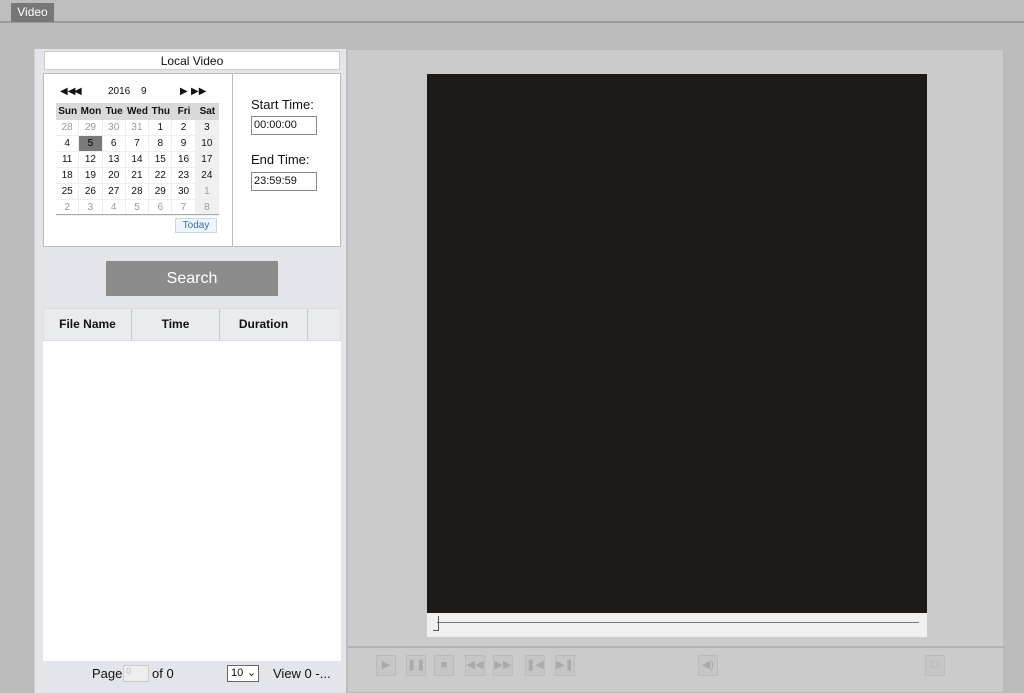 The image size is (1024, 693). What do you see at coordinates (114, 192) in the screenshot?
I see `calendar-day: 27` at bounding box center [114, 192].